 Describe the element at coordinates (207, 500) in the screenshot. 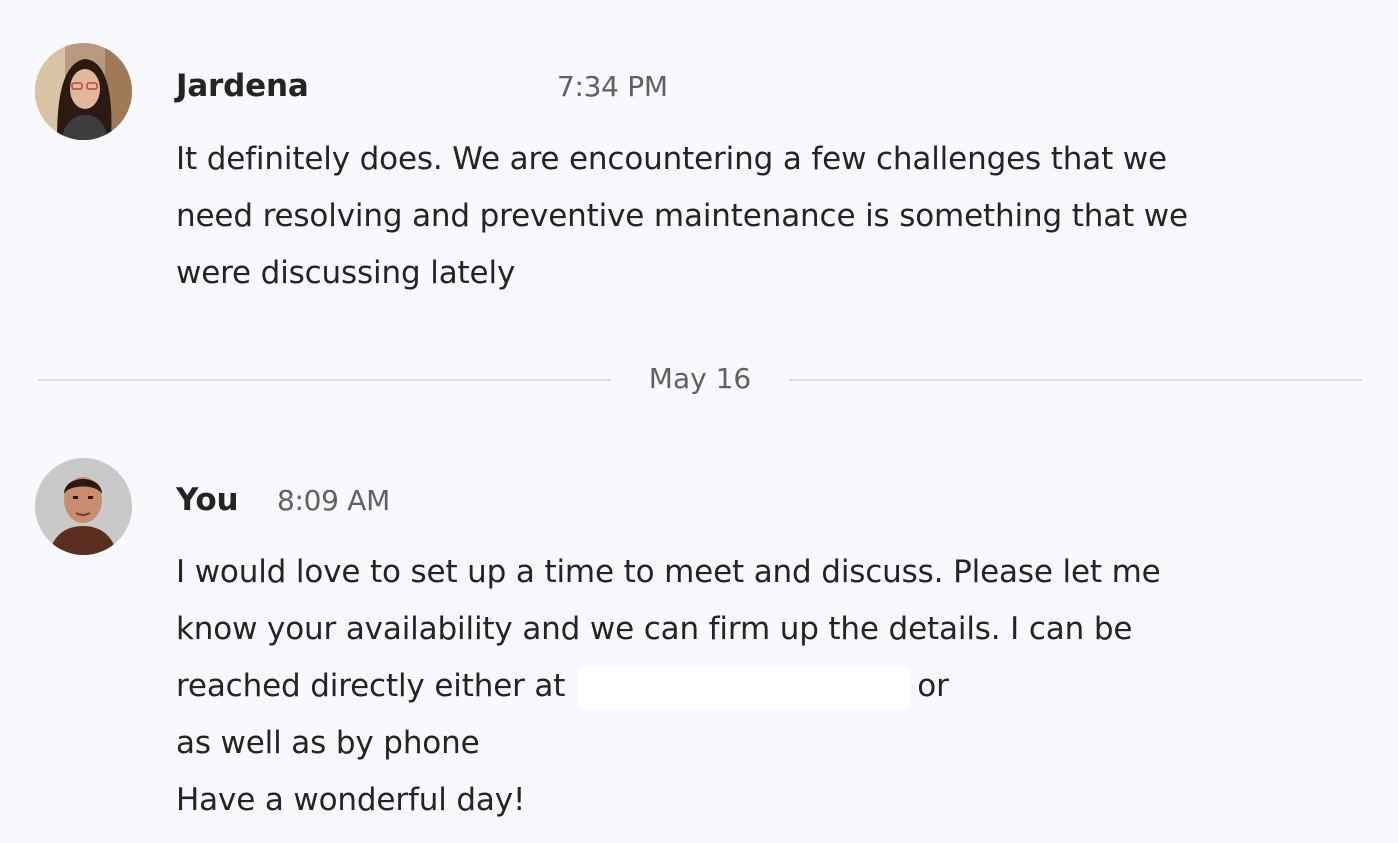

I see `sender-name: You` at that location.